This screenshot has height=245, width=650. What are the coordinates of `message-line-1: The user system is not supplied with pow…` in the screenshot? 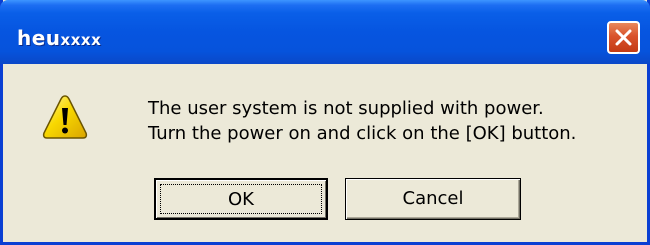 It's located at (346, 108).